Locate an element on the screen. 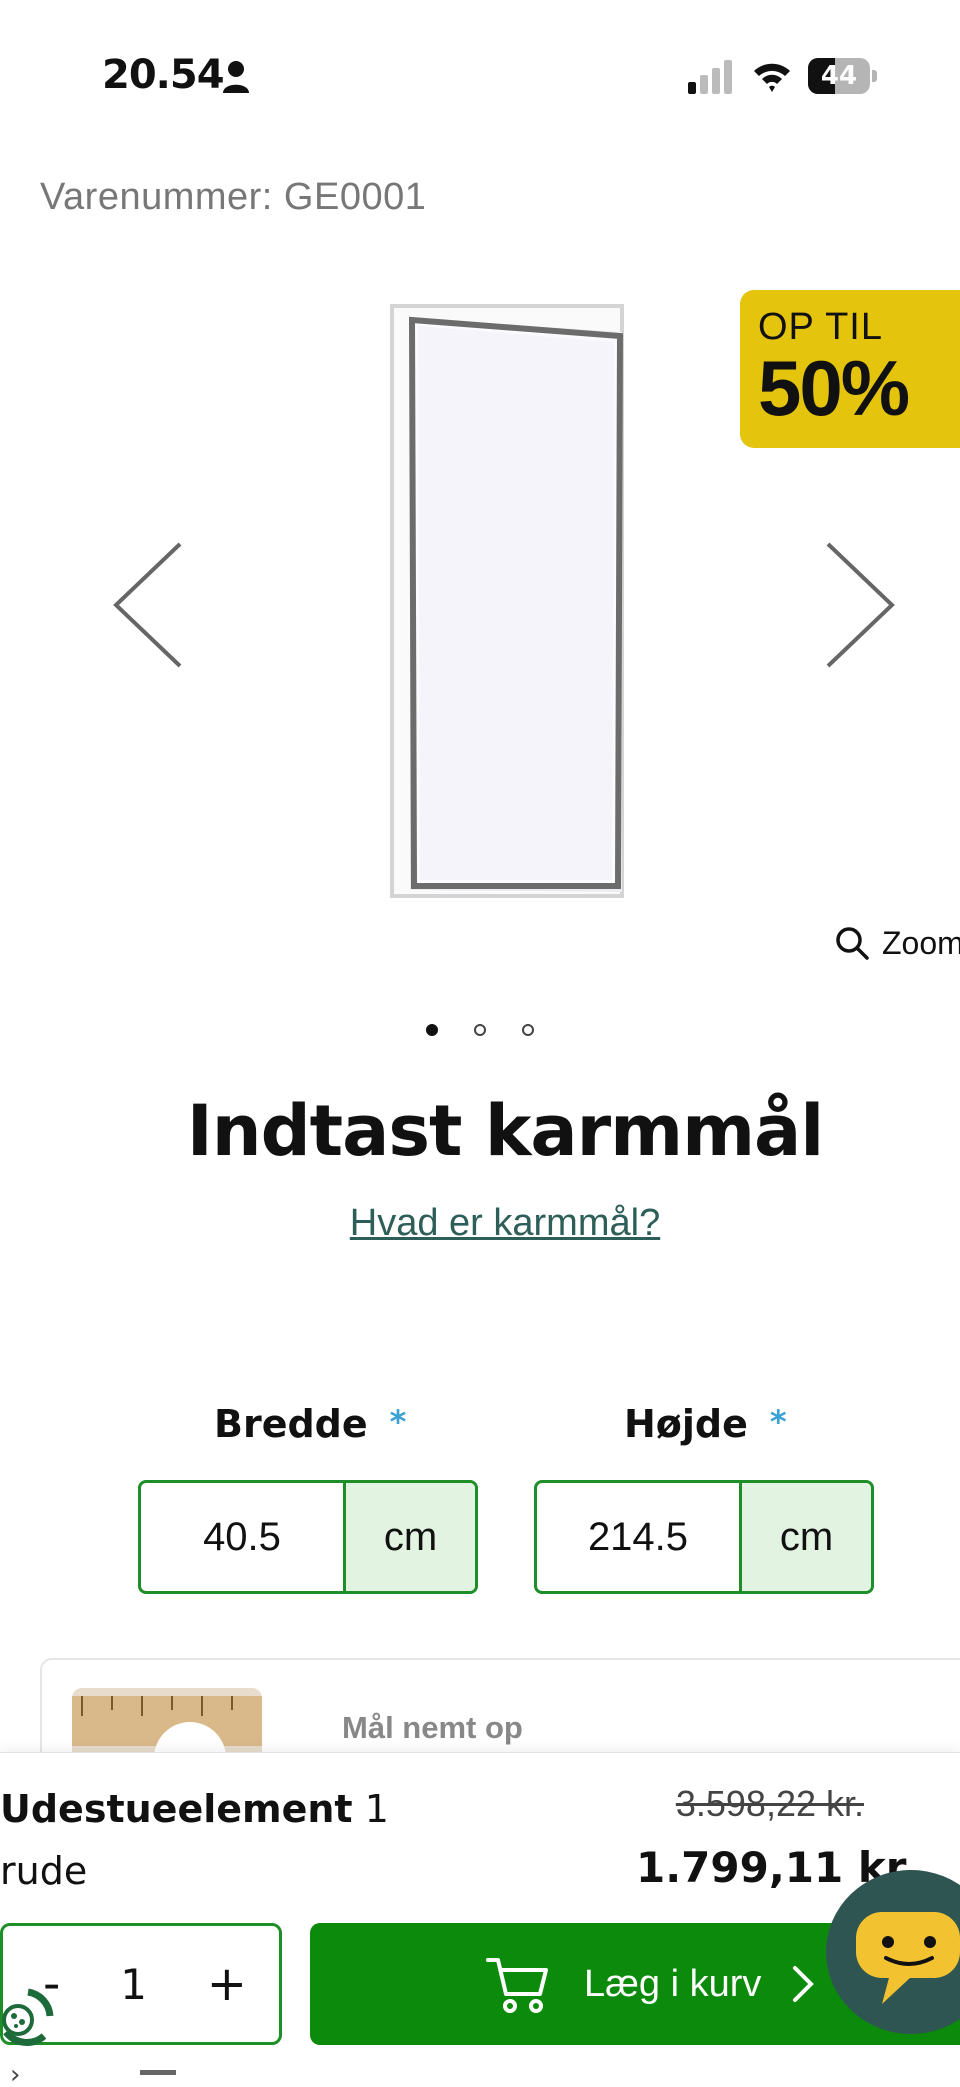 The image size is (960, 2087). discount-badge: OP TIL 50% is located at coordinates (850, 369).